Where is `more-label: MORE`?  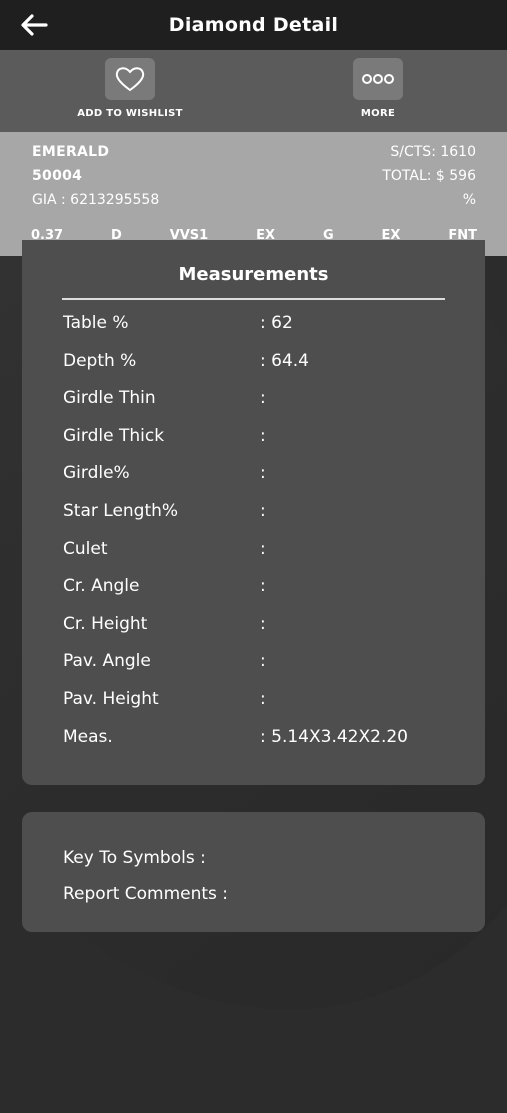
more-label: MORE is located at coordinates (378, 113).